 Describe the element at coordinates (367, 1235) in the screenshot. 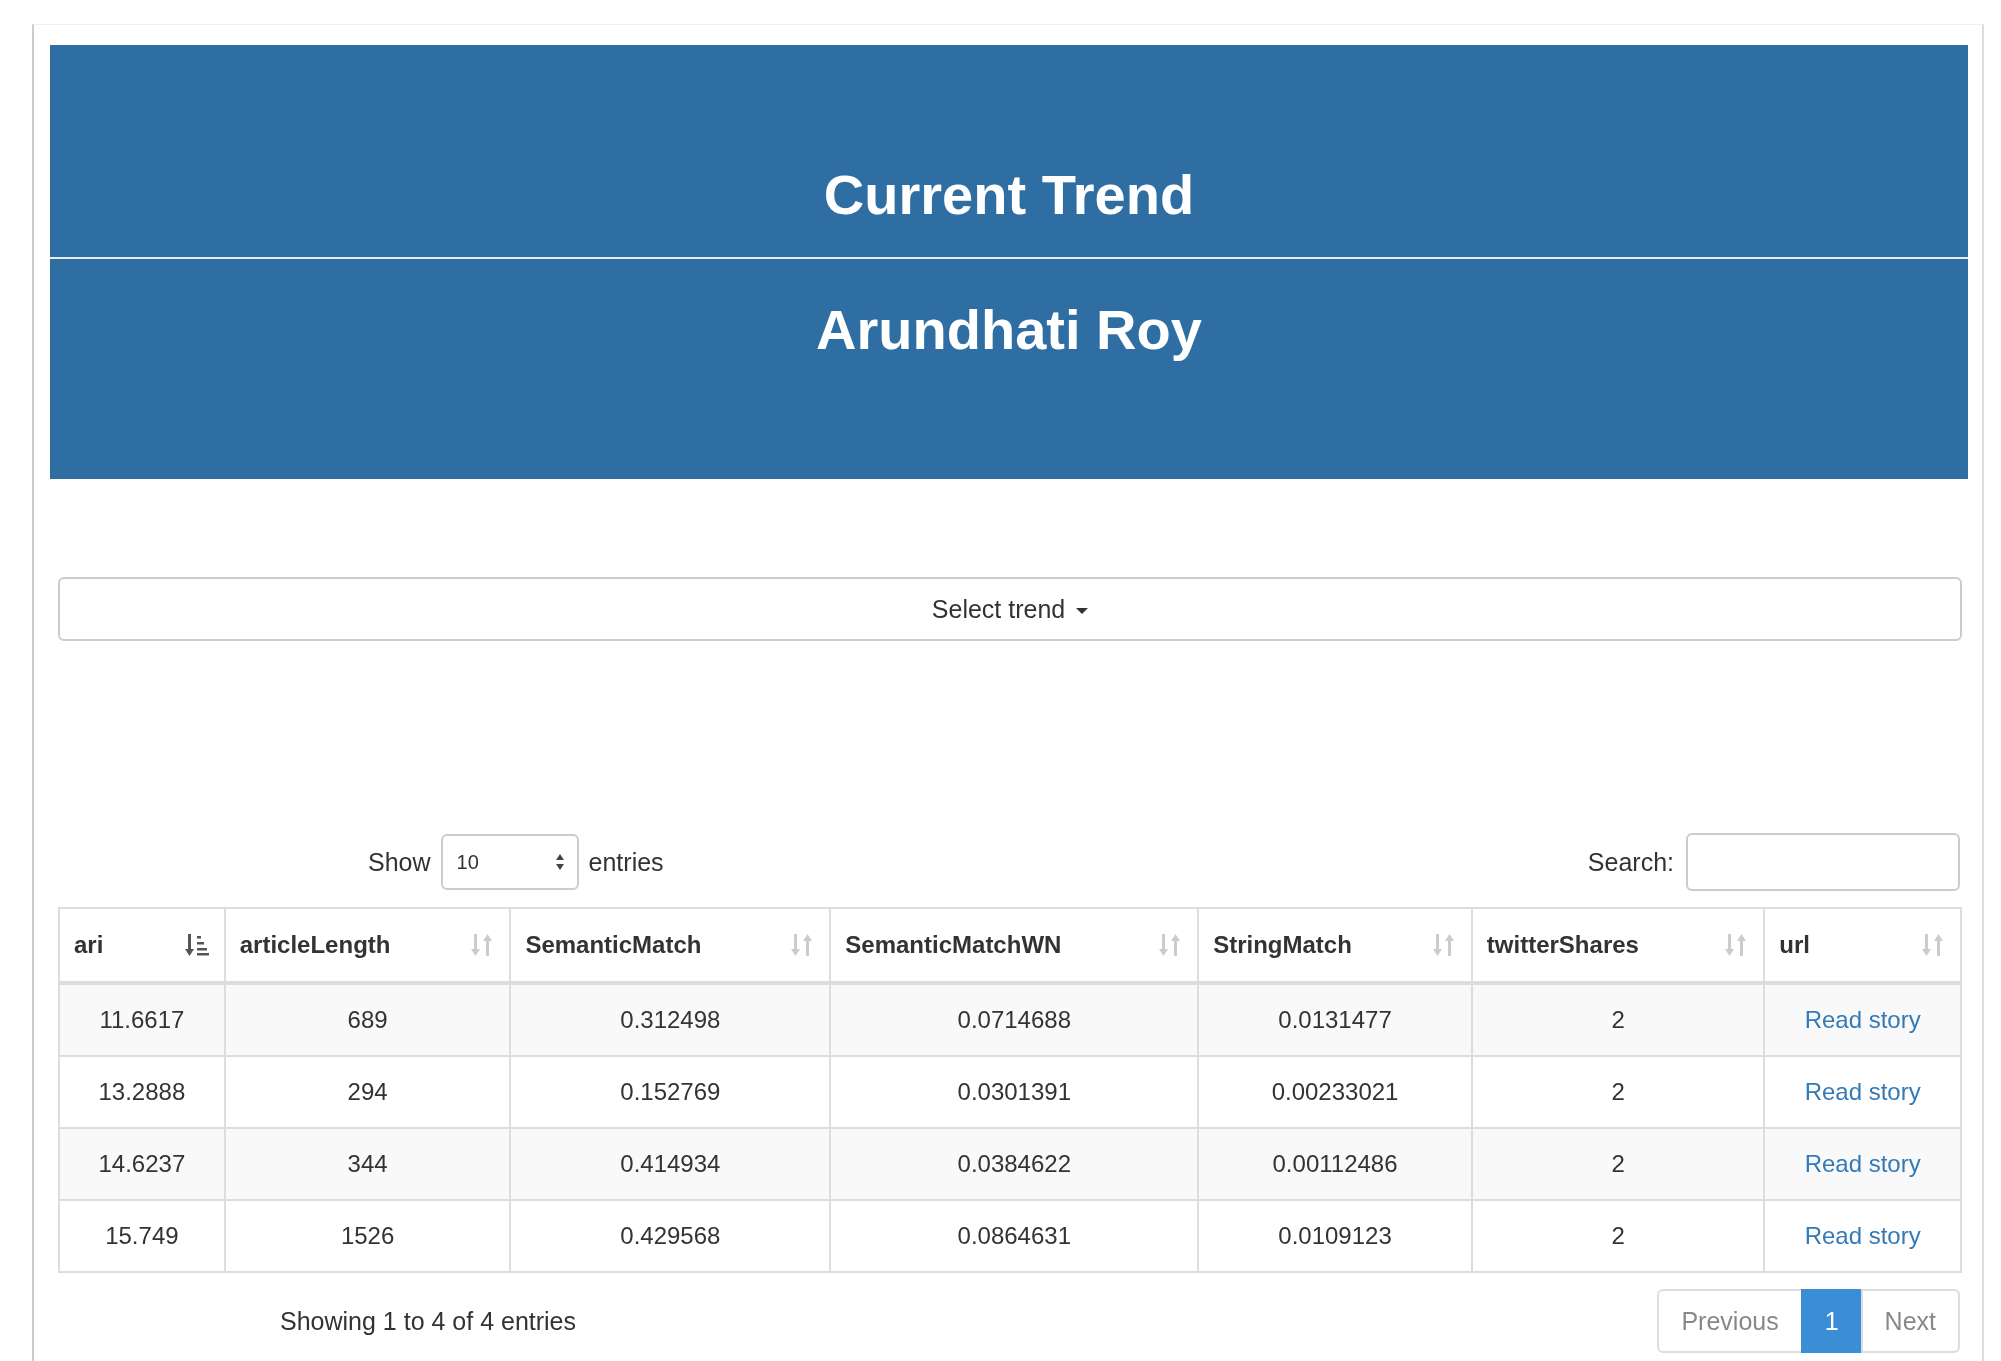

I see `table-cell: 1526` at that location.